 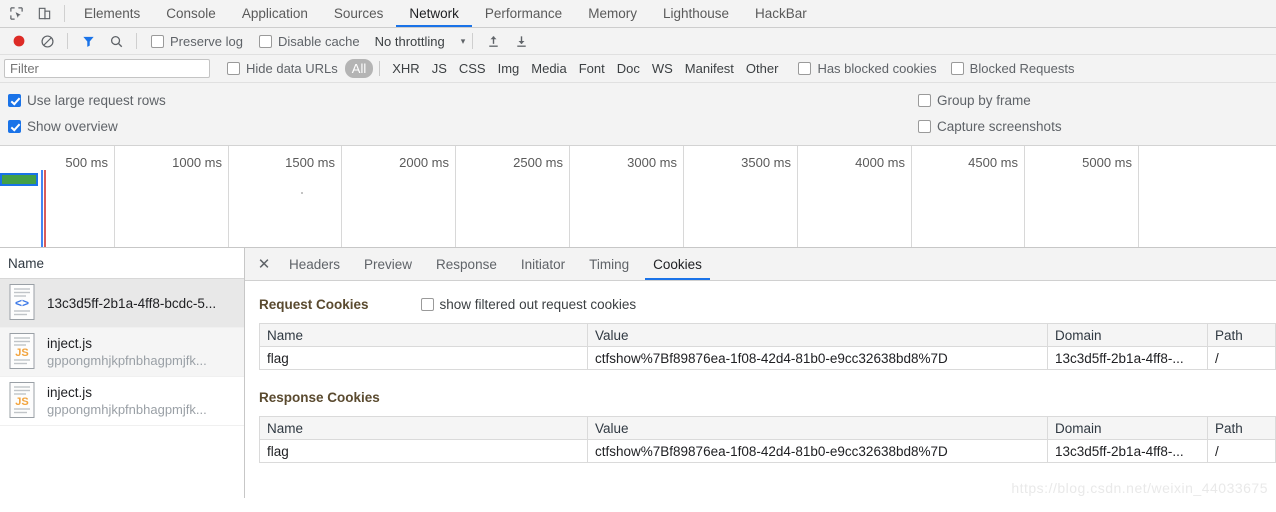 I want to click on filter-type-xhr: XHR, so click(x=405, y=68).